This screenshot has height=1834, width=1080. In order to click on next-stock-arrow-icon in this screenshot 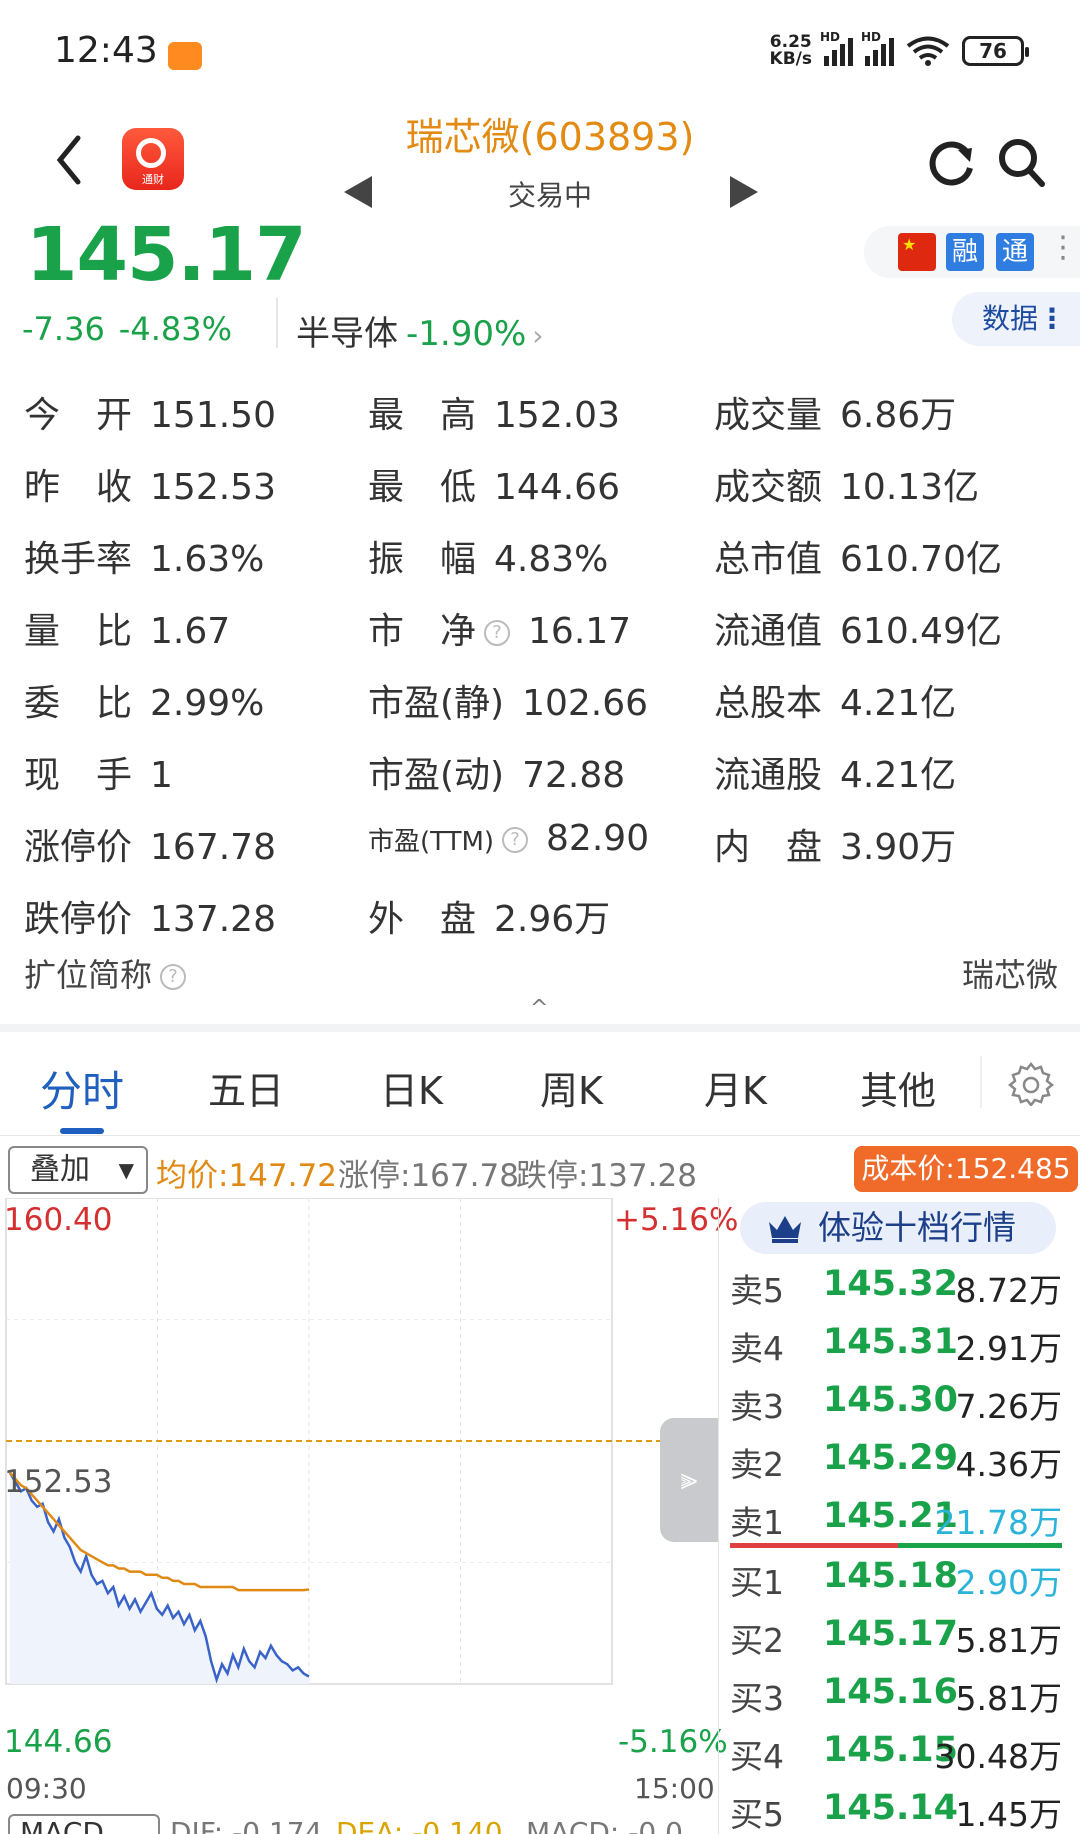, I will do `click(744, 192)`.